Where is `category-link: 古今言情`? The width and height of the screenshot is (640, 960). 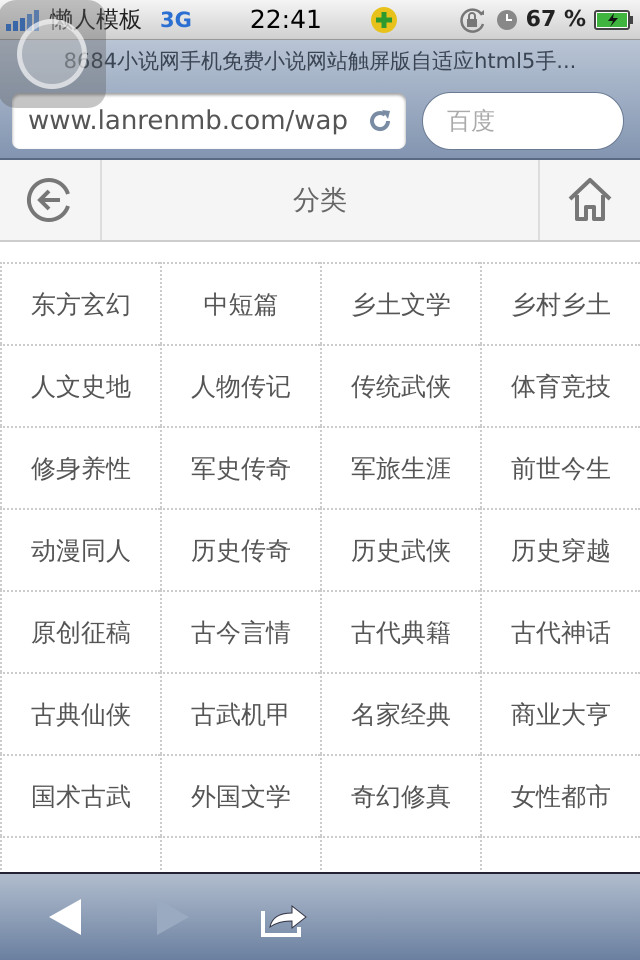 category-link: 古今言情 is located at coordinates (240, 631).